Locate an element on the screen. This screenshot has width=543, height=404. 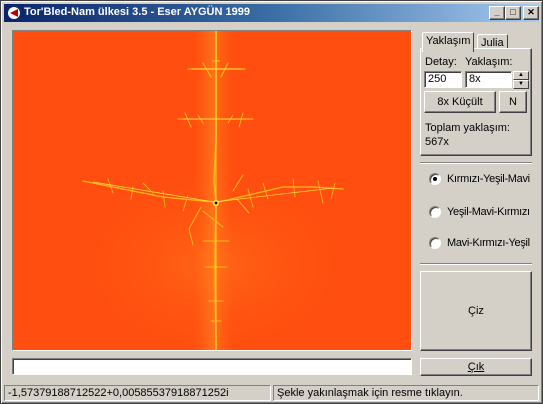
maximize-button: □ is located at coordinates (513, 13).